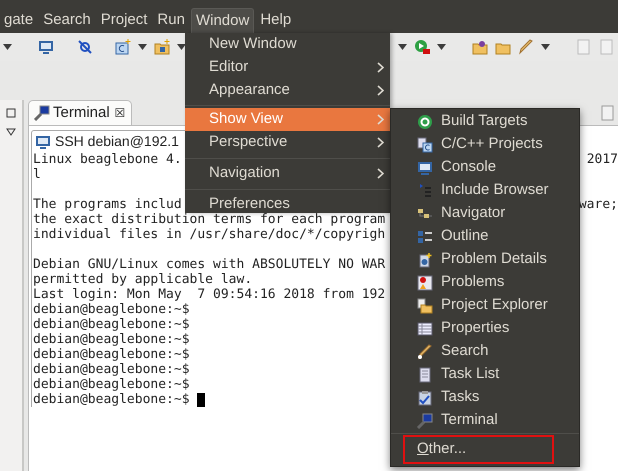 The height and width of the screenshot is (471, 618). Describe the element at coordinates (425, 328) in the screenshot. I see `table-icon` at that location.